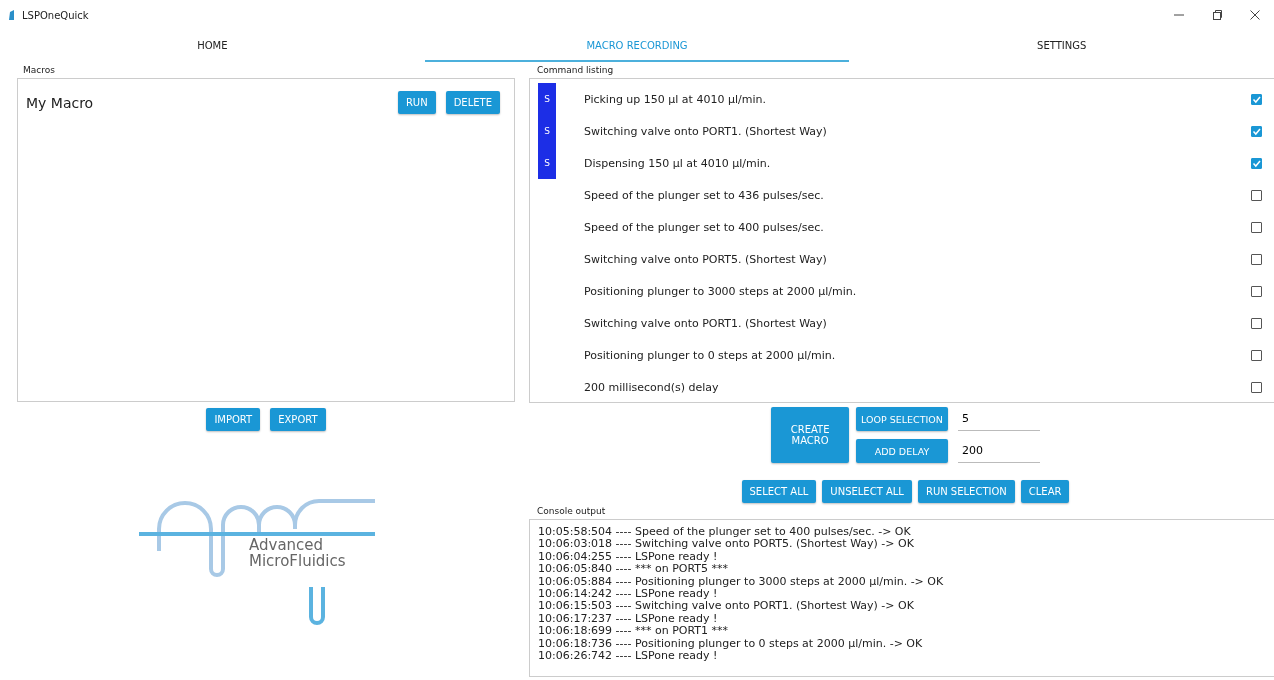 The width and height of the screenshot is (1274, 680). Describe the element at coordinates (917, 99) in the screenshot. I see `command-text: Picking up 150 µl at 4010 µl/min.` at that location.